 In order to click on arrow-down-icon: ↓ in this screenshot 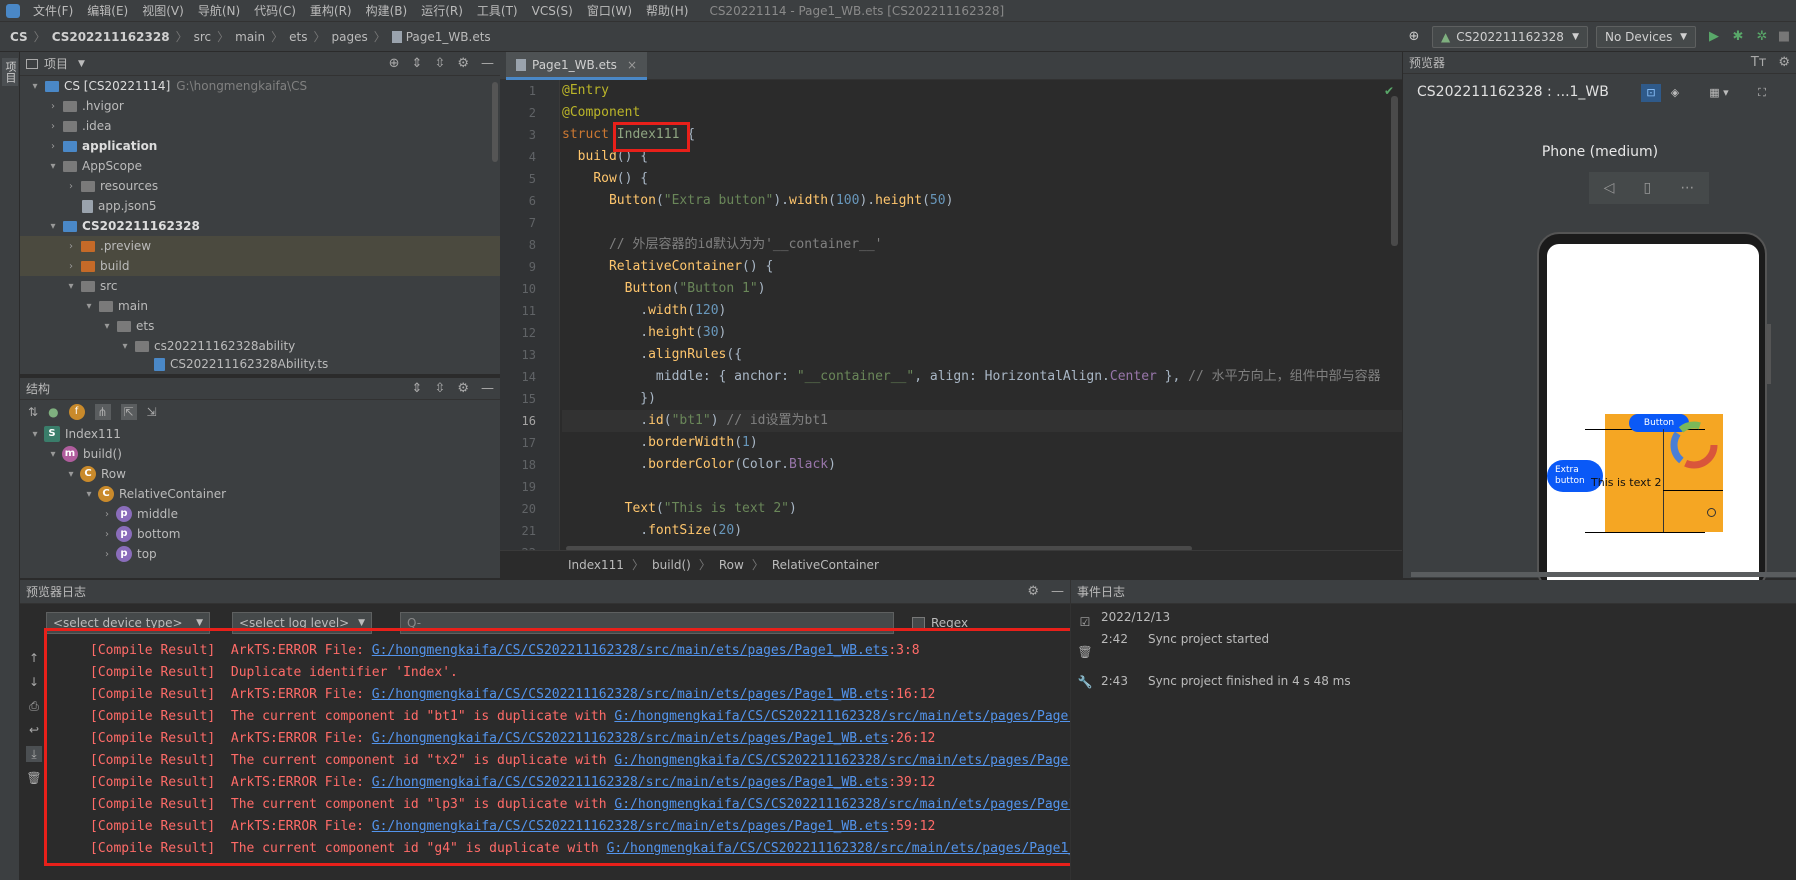, I will do `click(34, 682)`.